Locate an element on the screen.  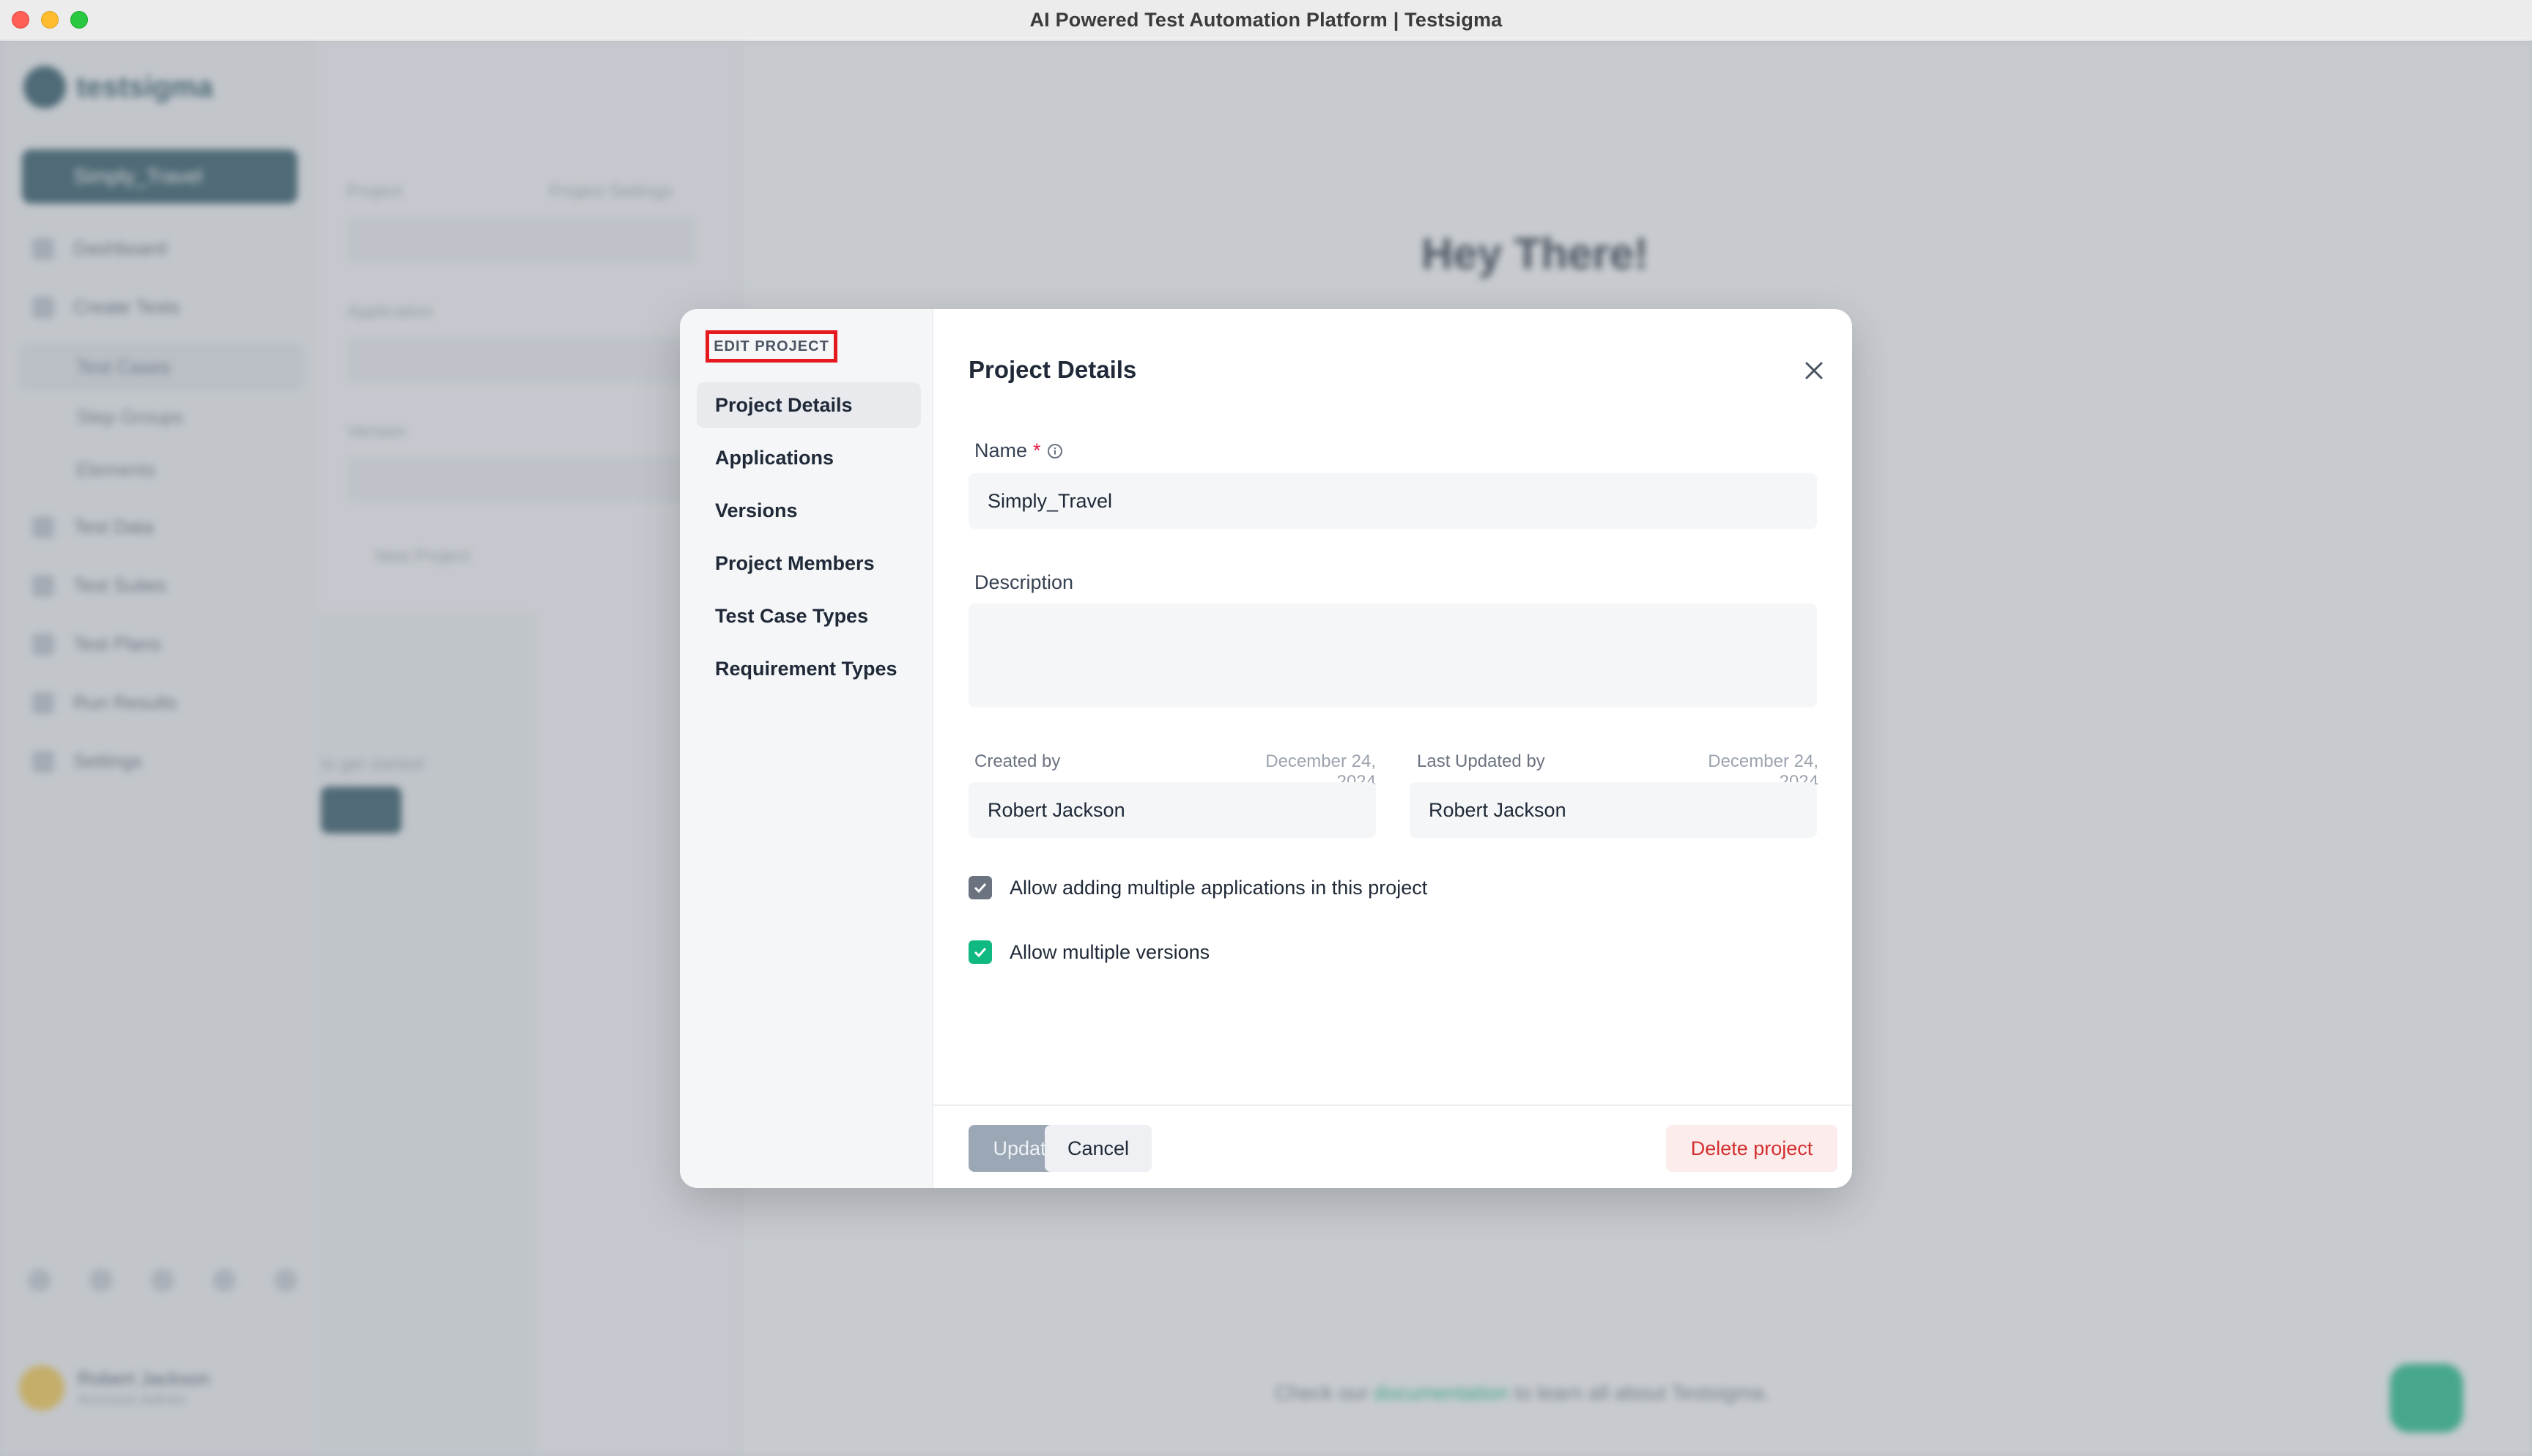
nav-requirement-types: Requirement Types is located at coordinates (809, 668).